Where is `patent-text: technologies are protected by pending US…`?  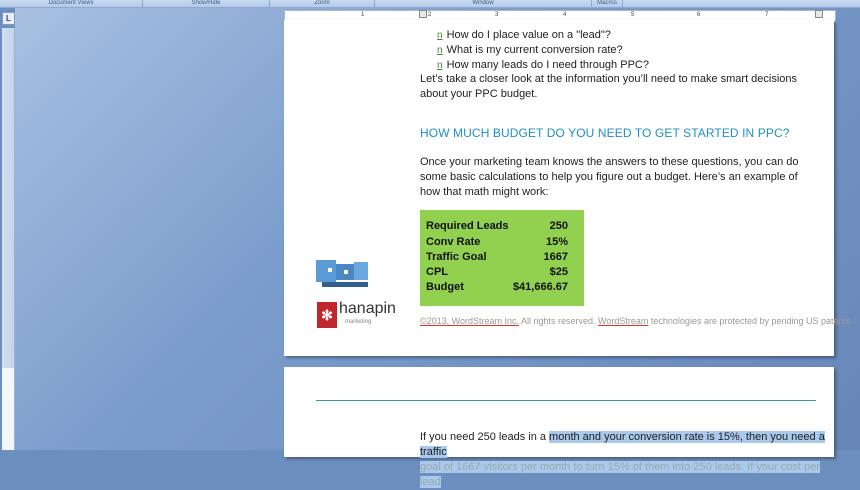
patent-text: technologies are protected by pending US… is located at coordinates (751, 321).